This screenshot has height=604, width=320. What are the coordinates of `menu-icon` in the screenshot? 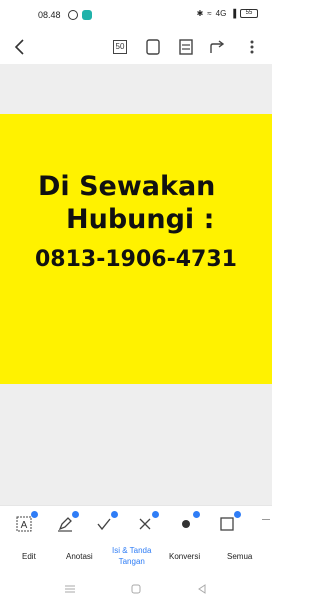 It's located at (70, 590).